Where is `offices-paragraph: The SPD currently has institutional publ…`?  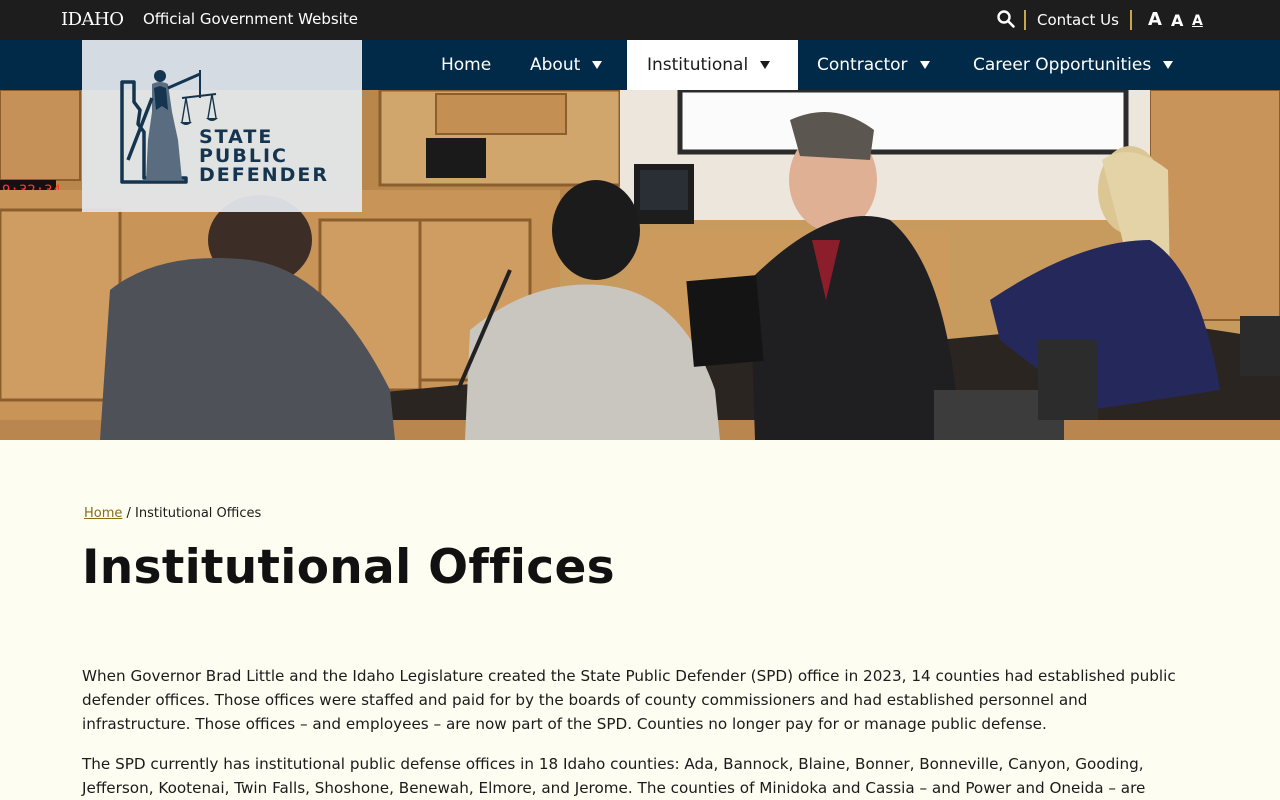
offices-paragraph: The SPD currently has institutional publ… is located at coordinates (614, 776).